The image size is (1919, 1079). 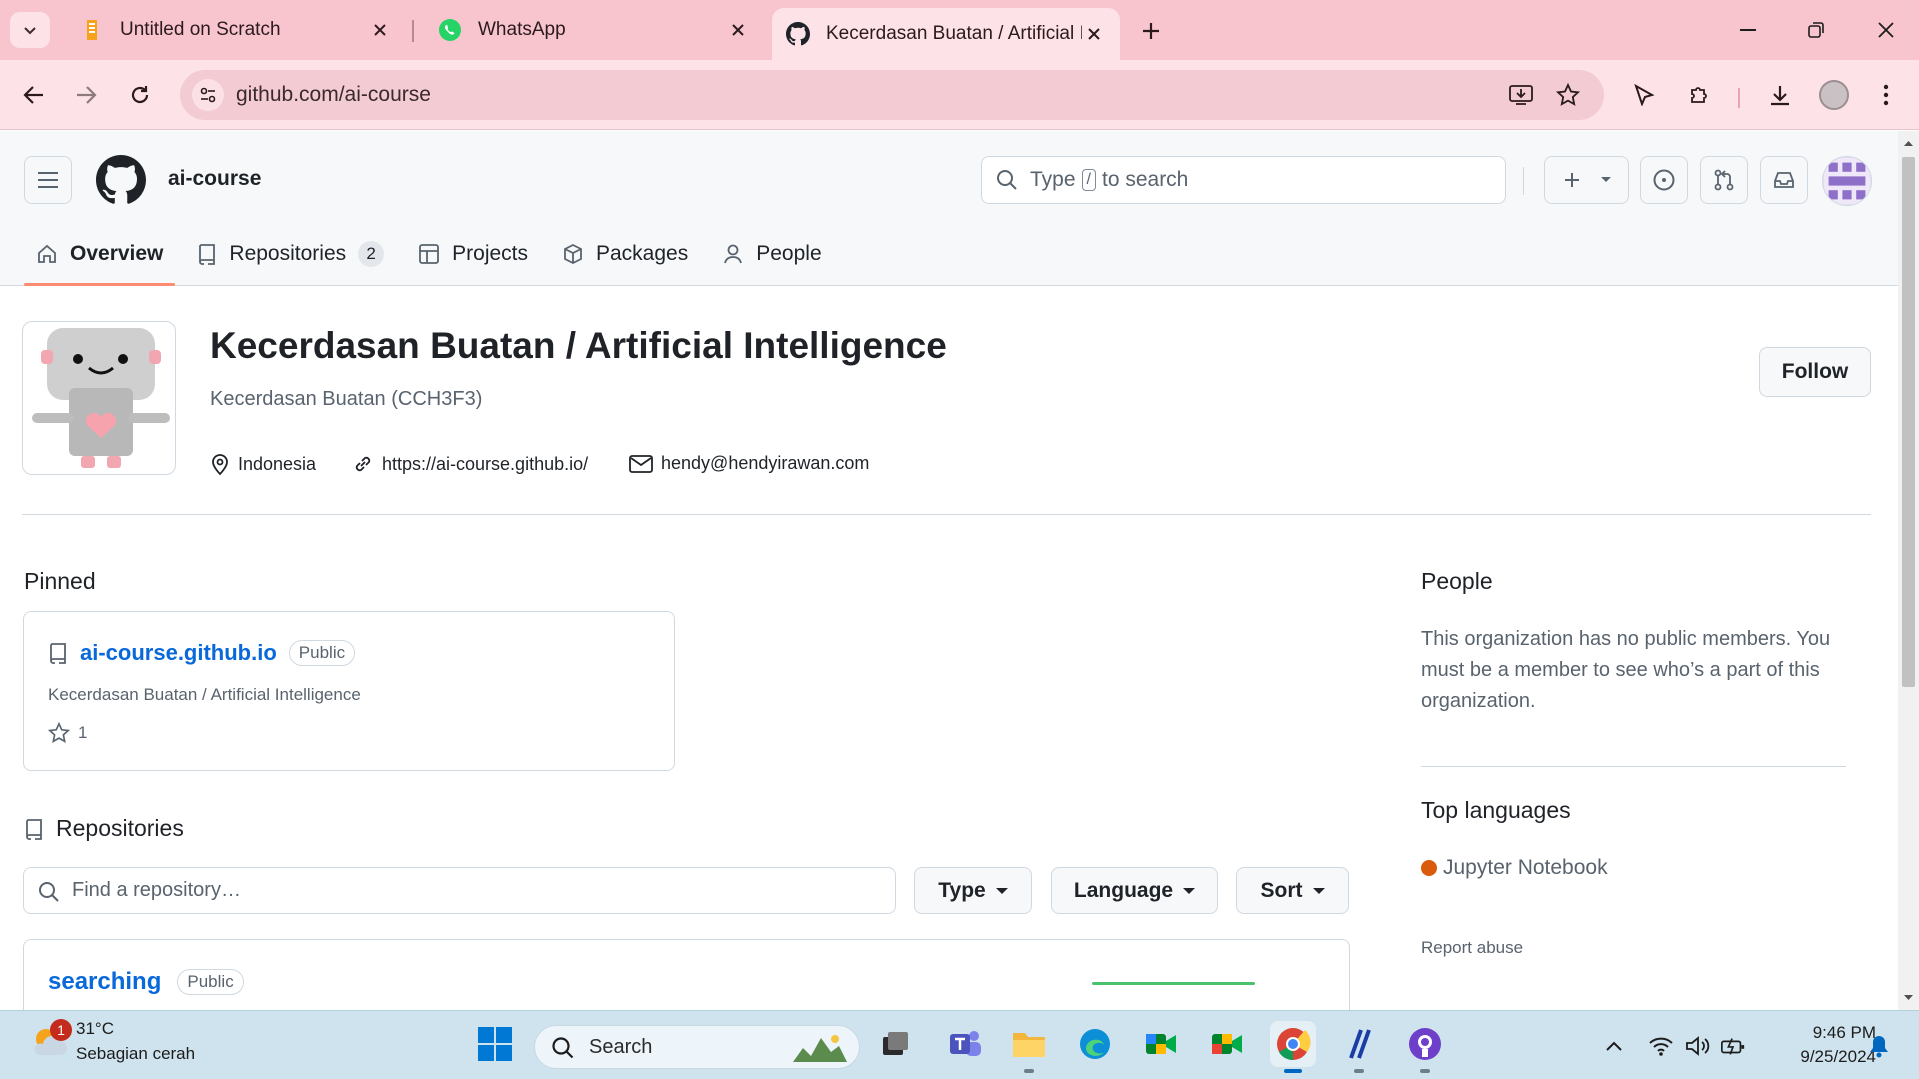 I want to click on tab-people: People, so click(x=771, y=254).